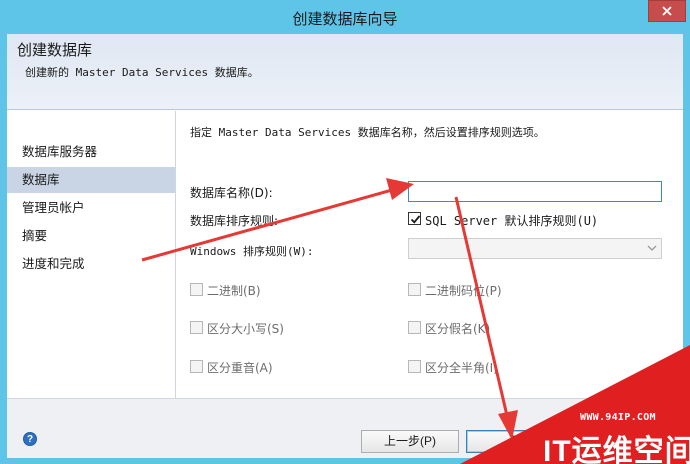 This screenshot has width=690, height=464. Describe the element at coordinates (142, 72) in the screenshot. I see `page-subtitle: 创建新的 Master Data Services 数据库。` at that location.